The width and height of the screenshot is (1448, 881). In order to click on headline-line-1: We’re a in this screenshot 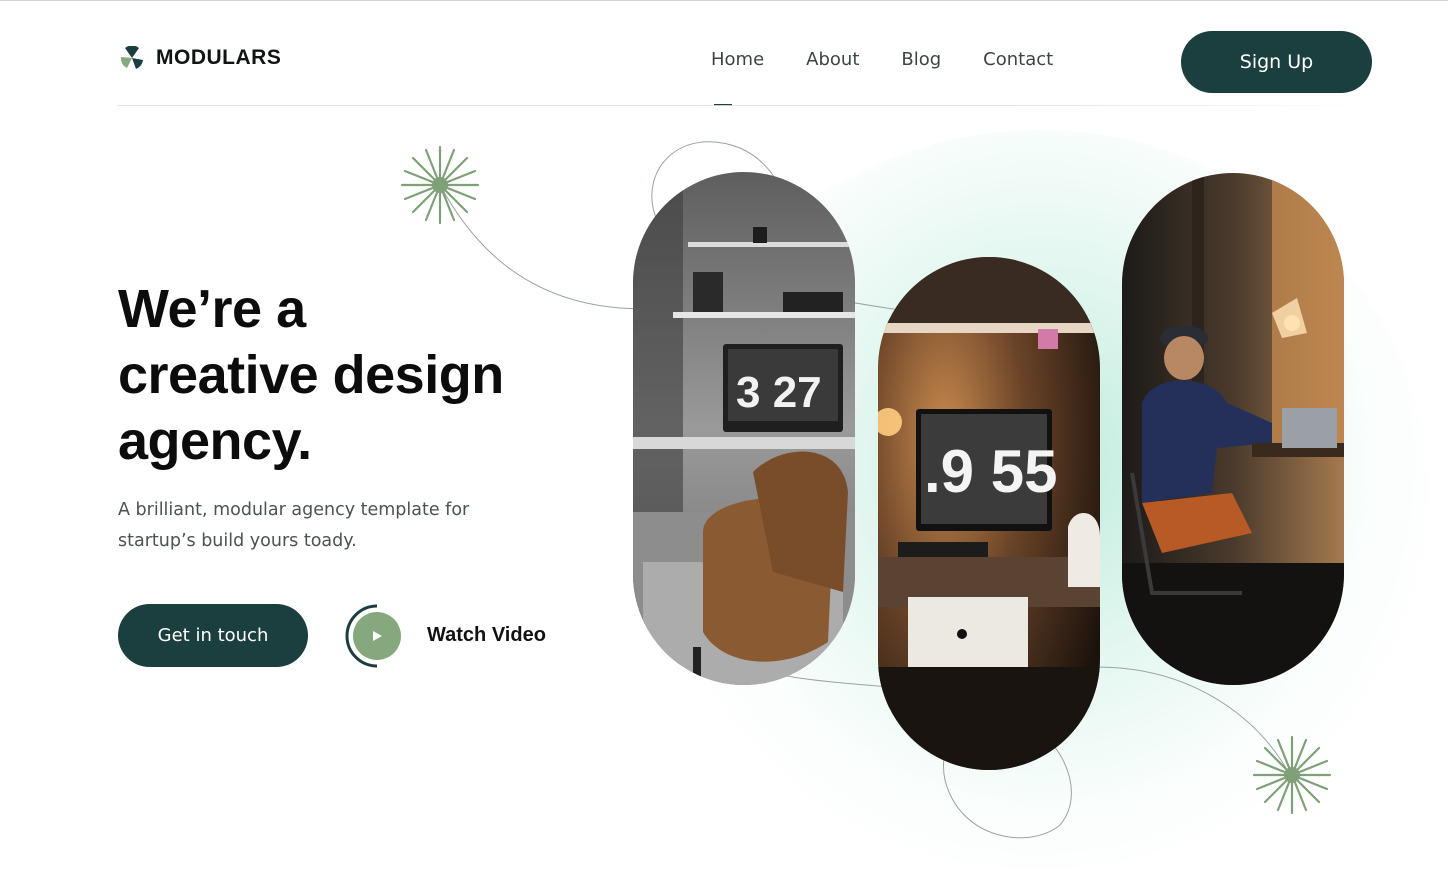, I will do `click(212, 309)`.